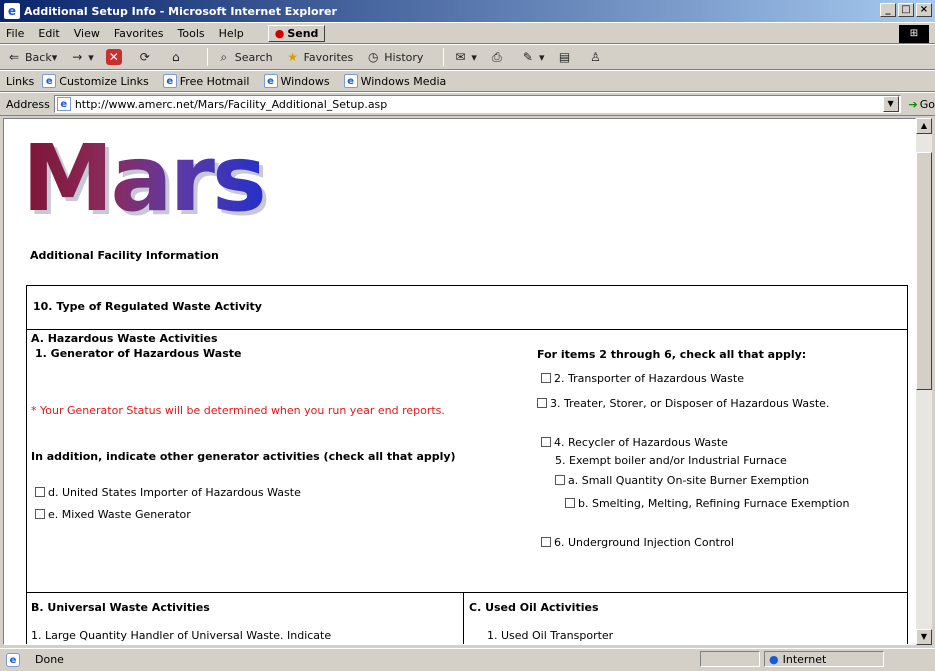 The height and width of the screenshot is (671, 935). I want to click on globe-icon: ●, so click(774, 659).